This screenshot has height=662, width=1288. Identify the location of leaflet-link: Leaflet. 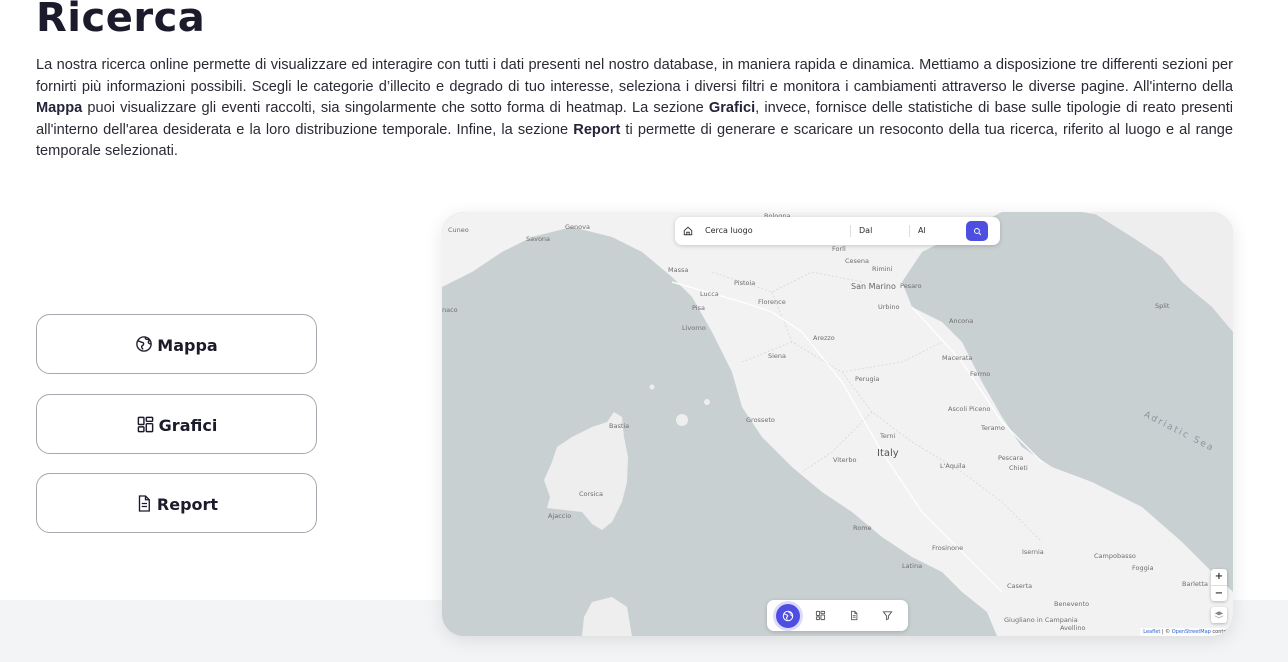
(1151, 632).